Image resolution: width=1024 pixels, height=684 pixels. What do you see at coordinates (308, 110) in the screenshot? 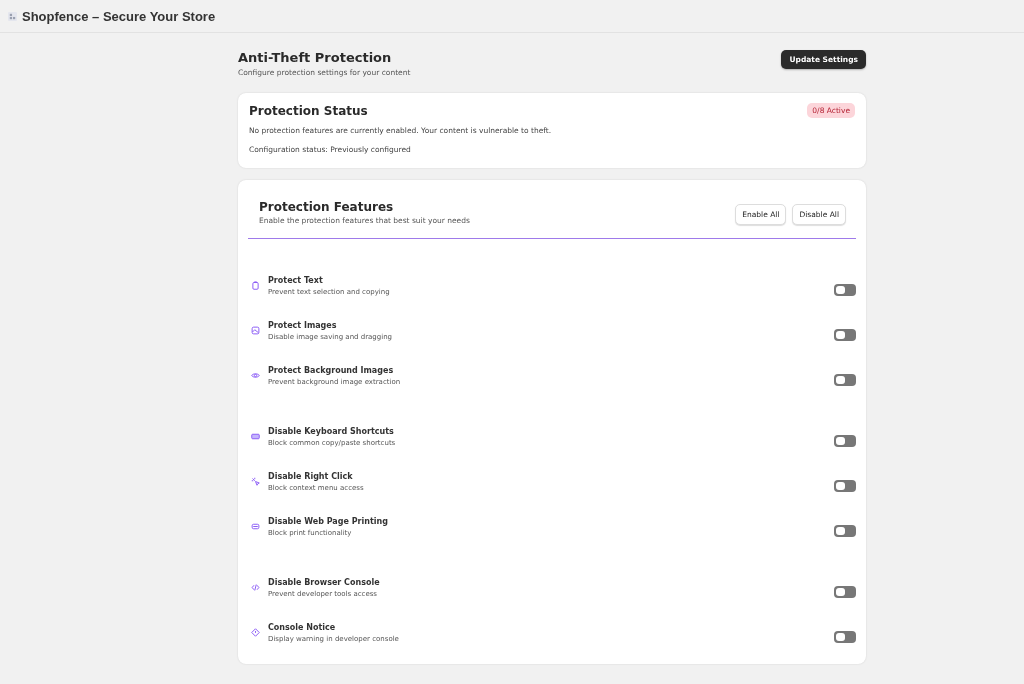
I see `status-title: Protection Status` at bounding box center [308, 110].